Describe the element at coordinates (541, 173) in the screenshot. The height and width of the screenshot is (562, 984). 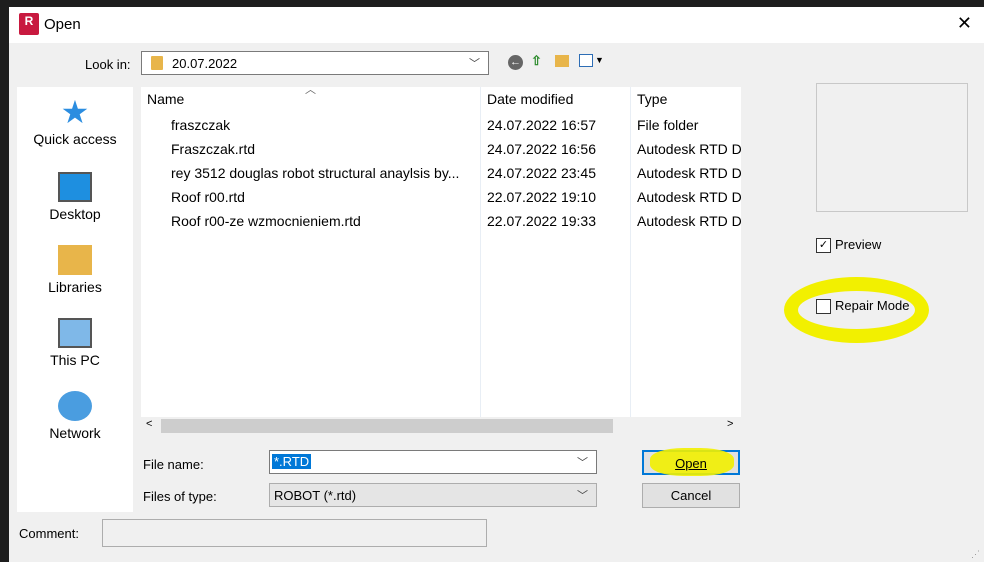
I see `file-date: 24.07.2022 23:45` at that location.